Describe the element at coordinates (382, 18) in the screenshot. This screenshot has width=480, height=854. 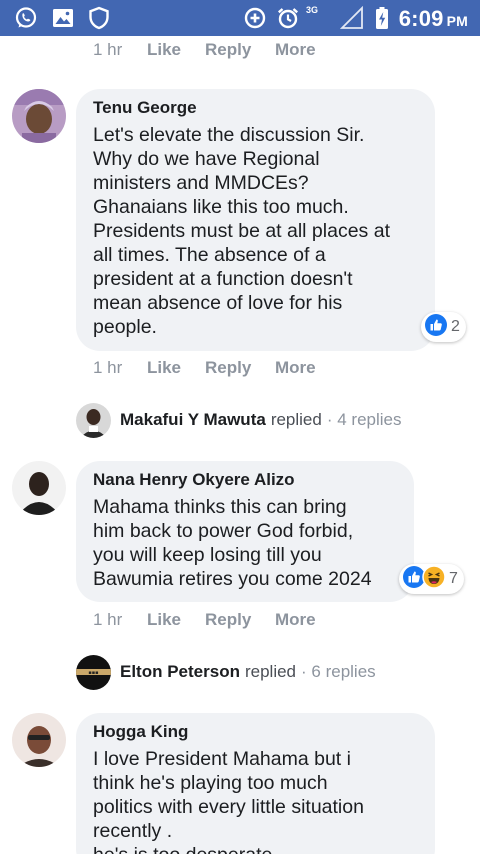
I see `battery-charging-icon` at that location.